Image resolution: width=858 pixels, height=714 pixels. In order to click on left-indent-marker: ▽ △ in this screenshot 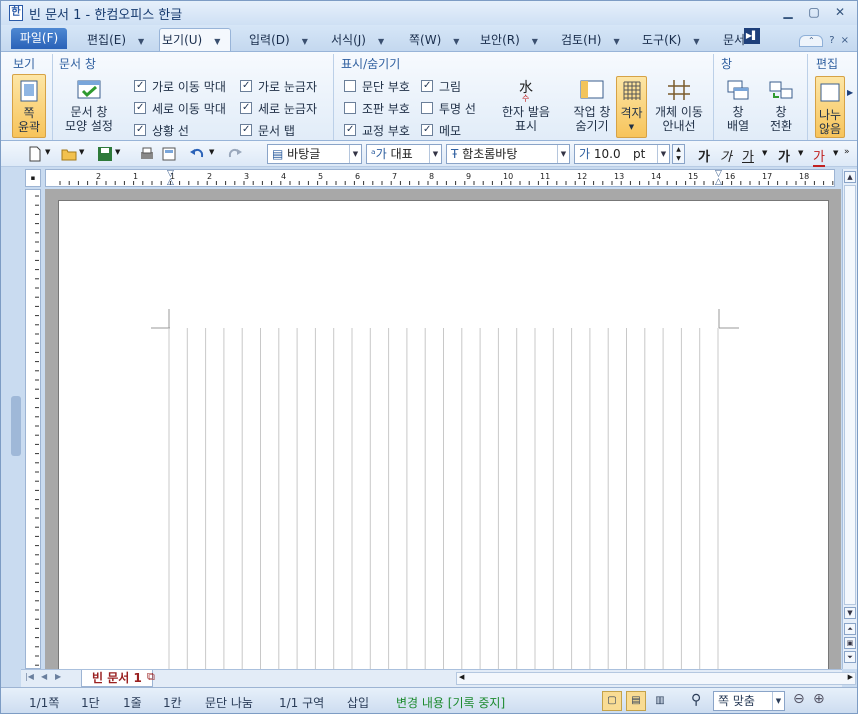, I will do `click(171, 178)`.